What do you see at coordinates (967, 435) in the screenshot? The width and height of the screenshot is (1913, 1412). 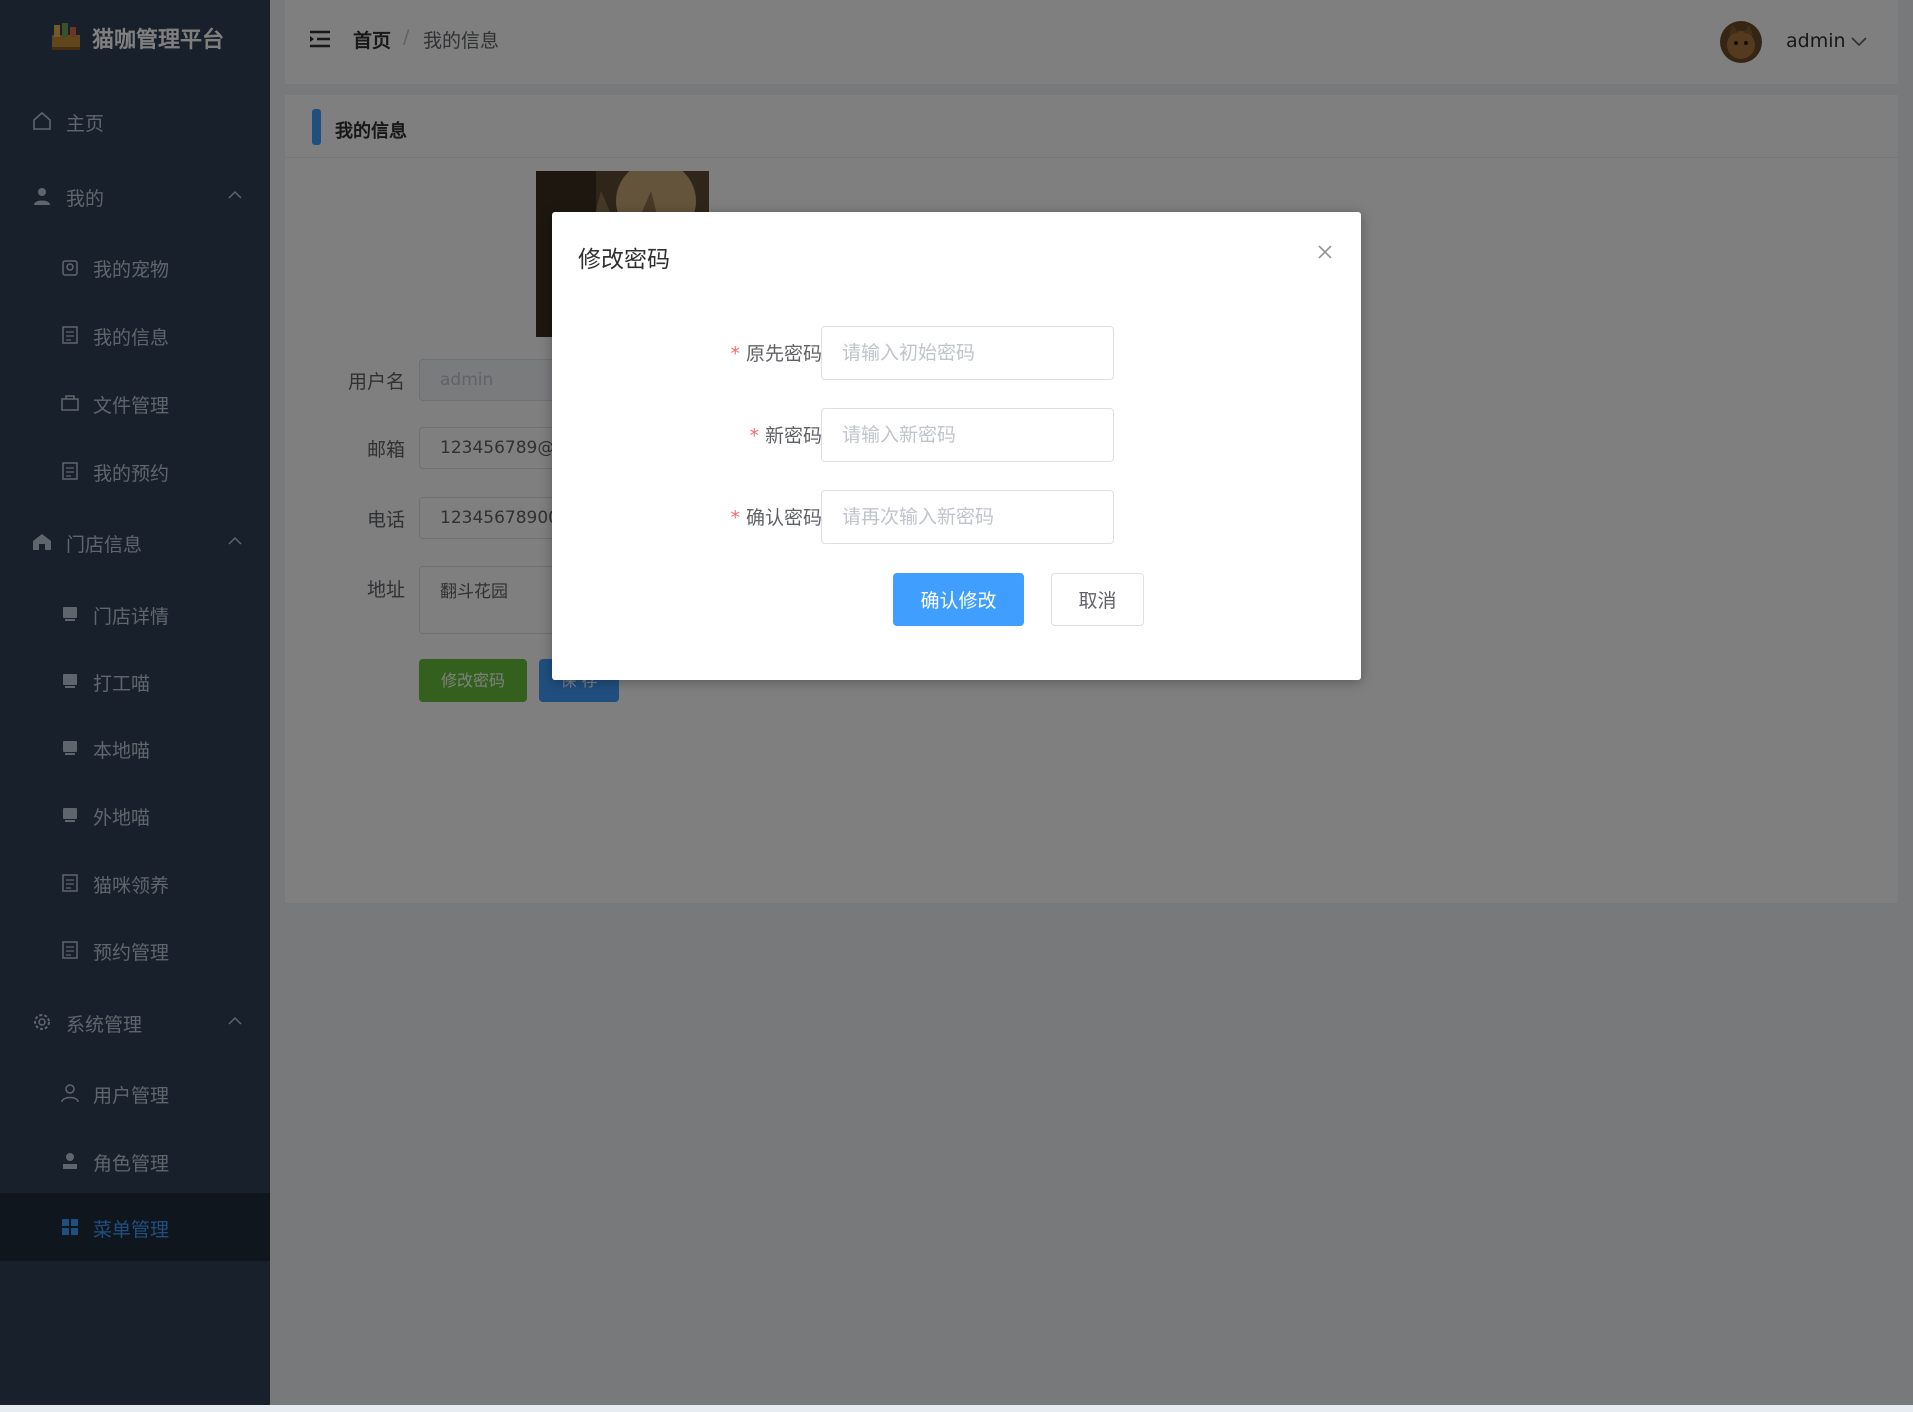 I see `new-password-input` at bounding box center [967, 435].